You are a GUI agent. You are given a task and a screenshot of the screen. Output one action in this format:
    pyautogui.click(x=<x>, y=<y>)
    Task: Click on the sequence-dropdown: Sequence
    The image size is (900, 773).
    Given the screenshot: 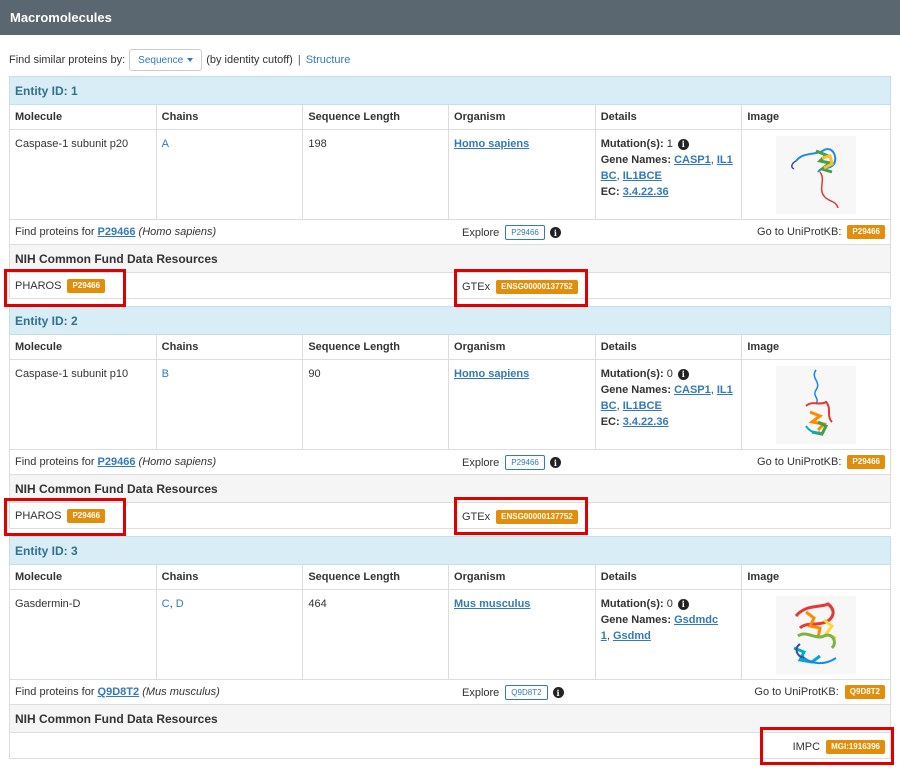 What is the action you would take?
    pyautogui.click(x=166, y=60)
    